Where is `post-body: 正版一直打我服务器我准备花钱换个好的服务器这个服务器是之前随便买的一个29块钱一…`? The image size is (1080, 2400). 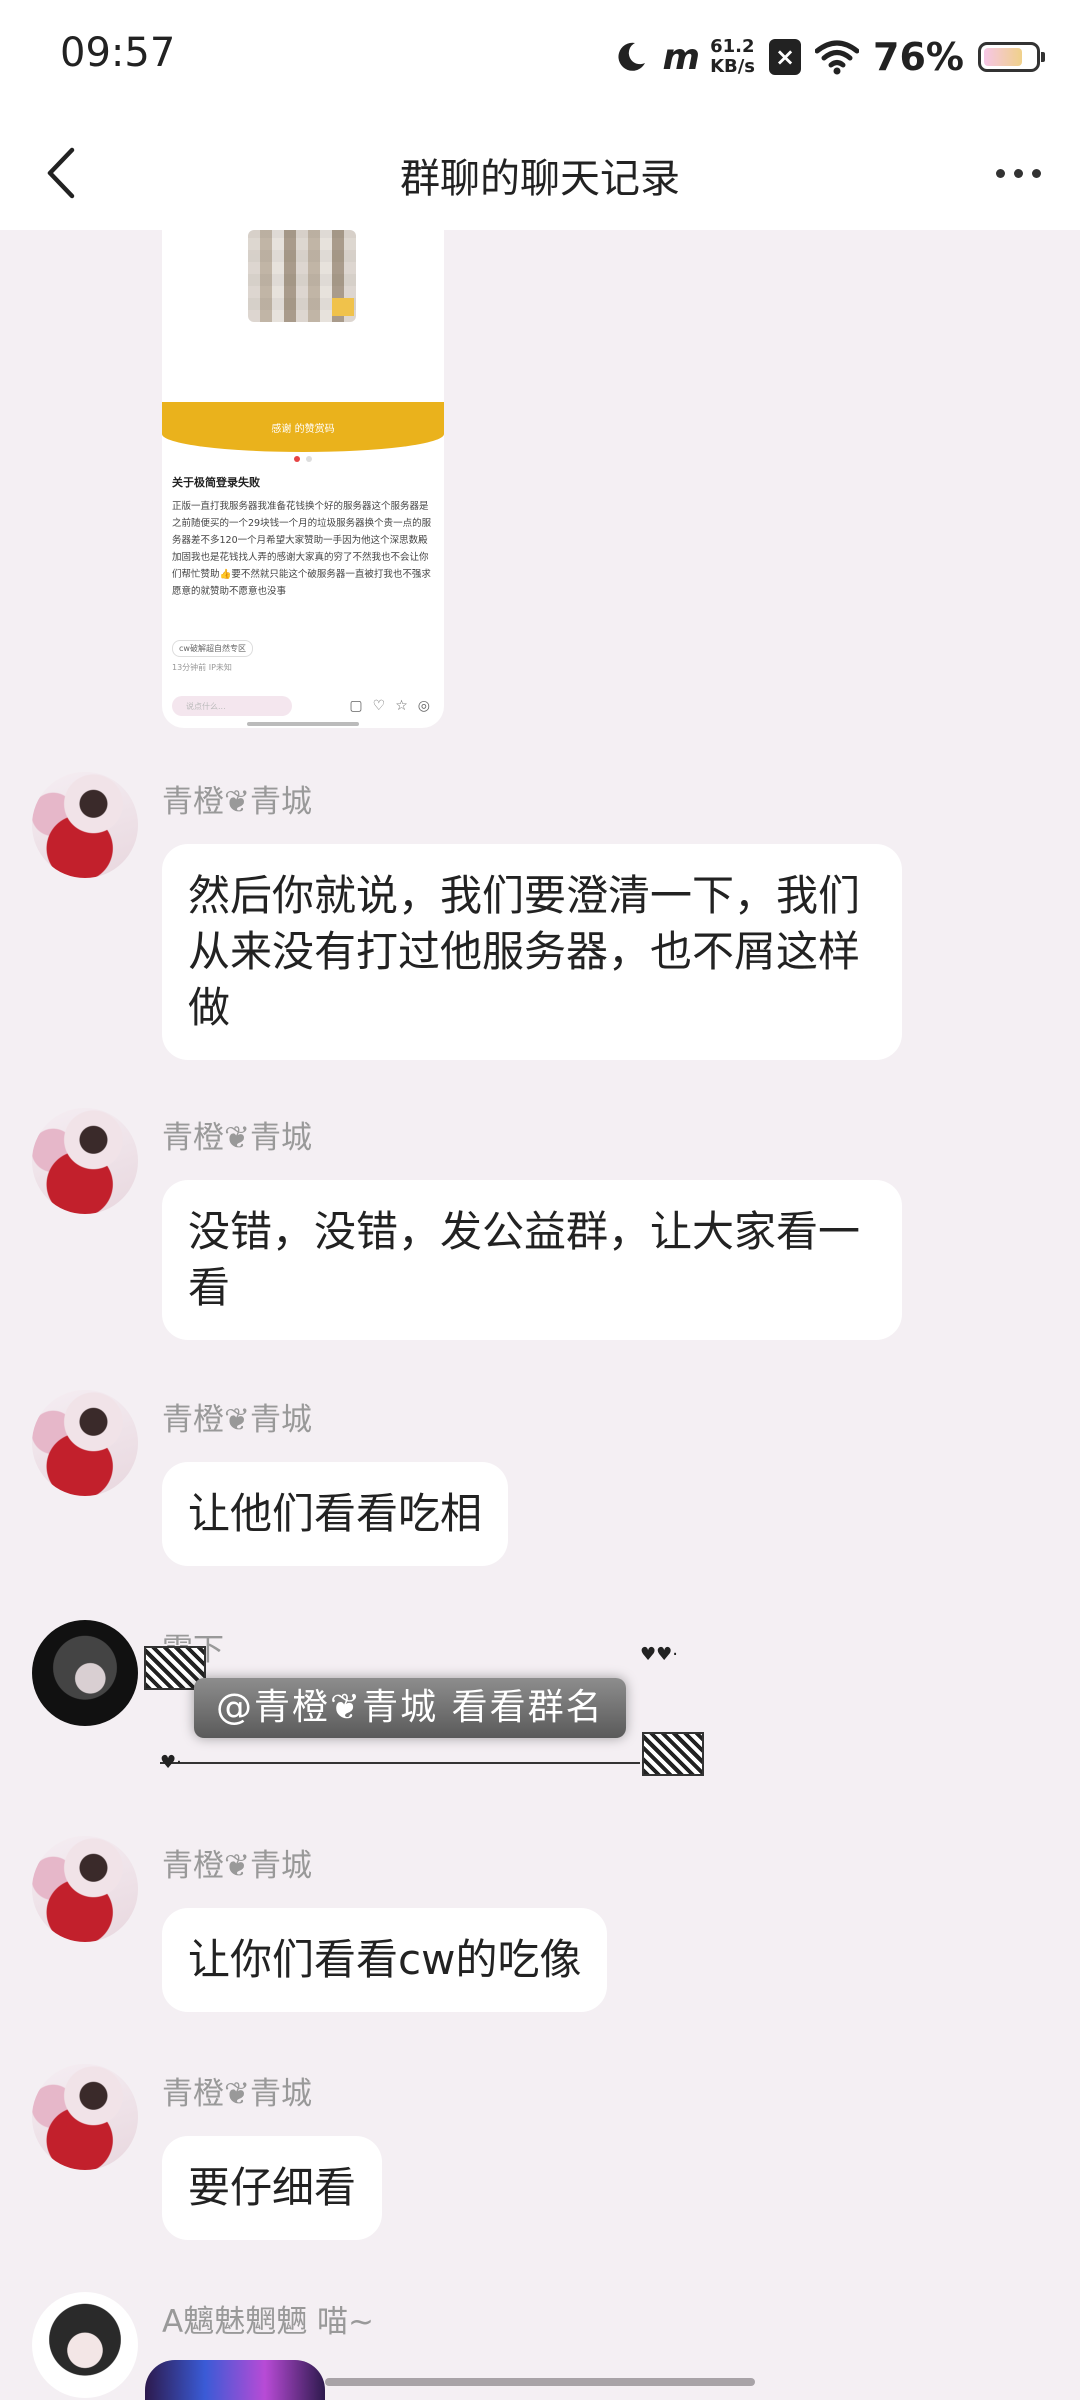 post-body: 正版一直打我服务器我准备花钱换个好的服务器这个服务器是之前随便买的一个29块钱一… is located at coordinates (302, 549).